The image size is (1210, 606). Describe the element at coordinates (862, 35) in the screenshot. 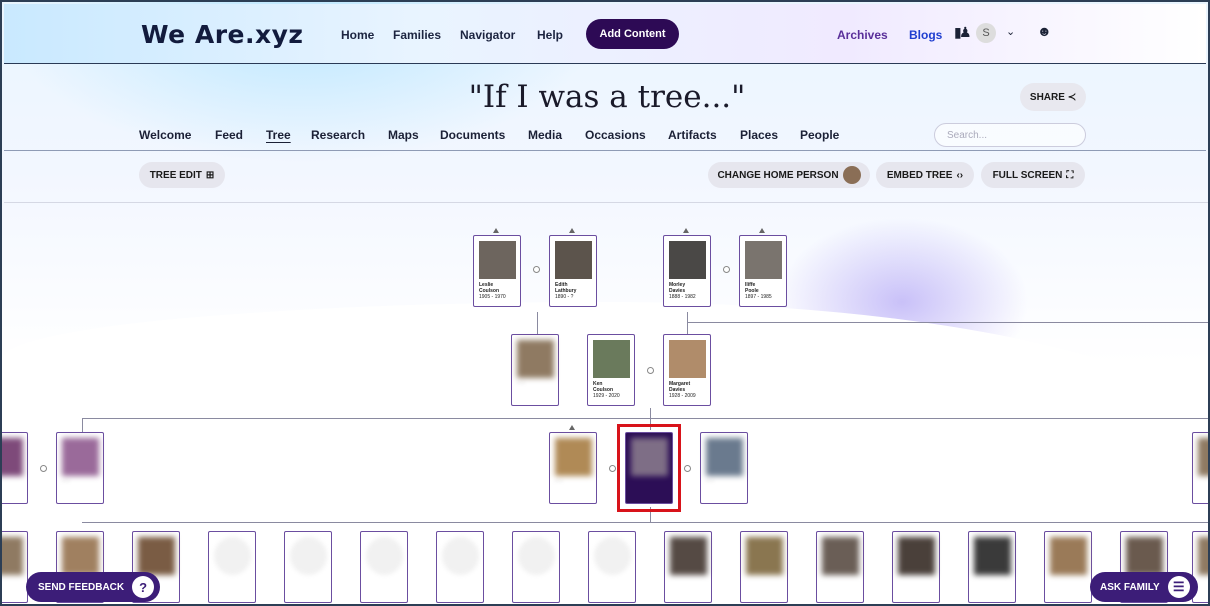

I see `nav-archives: Archives` at that location.